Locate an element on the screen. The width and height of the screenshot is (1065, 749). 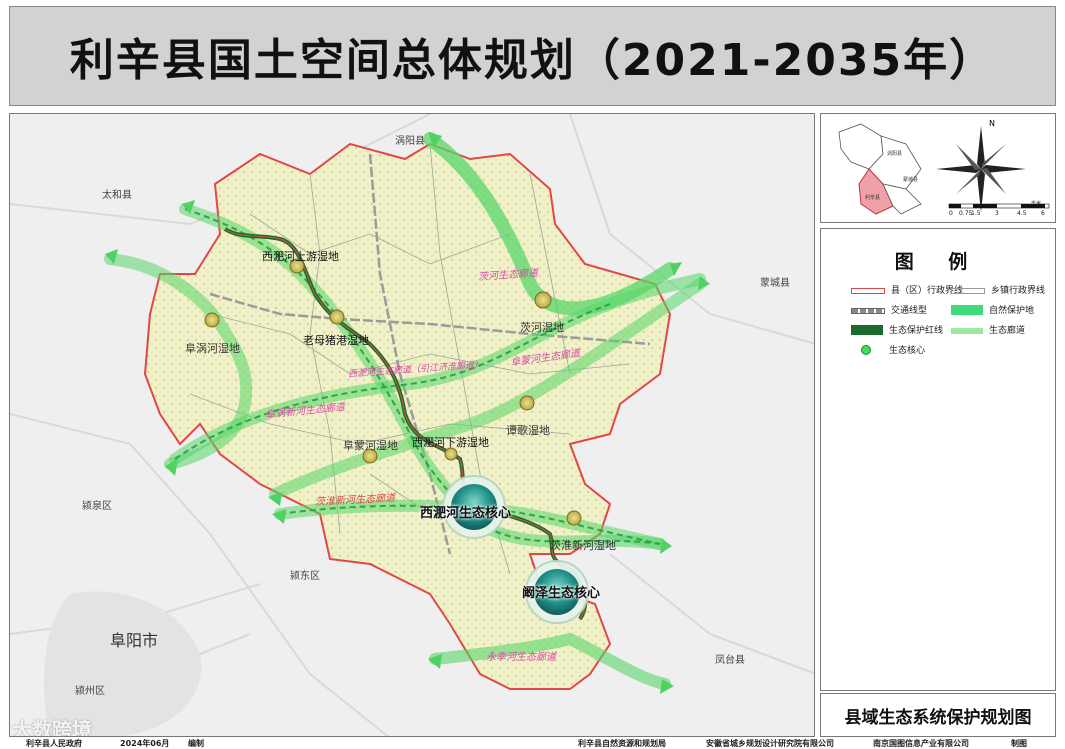
label-wetland-fuguo: 阜涡河湿地 is located at coordinates (212, 348).